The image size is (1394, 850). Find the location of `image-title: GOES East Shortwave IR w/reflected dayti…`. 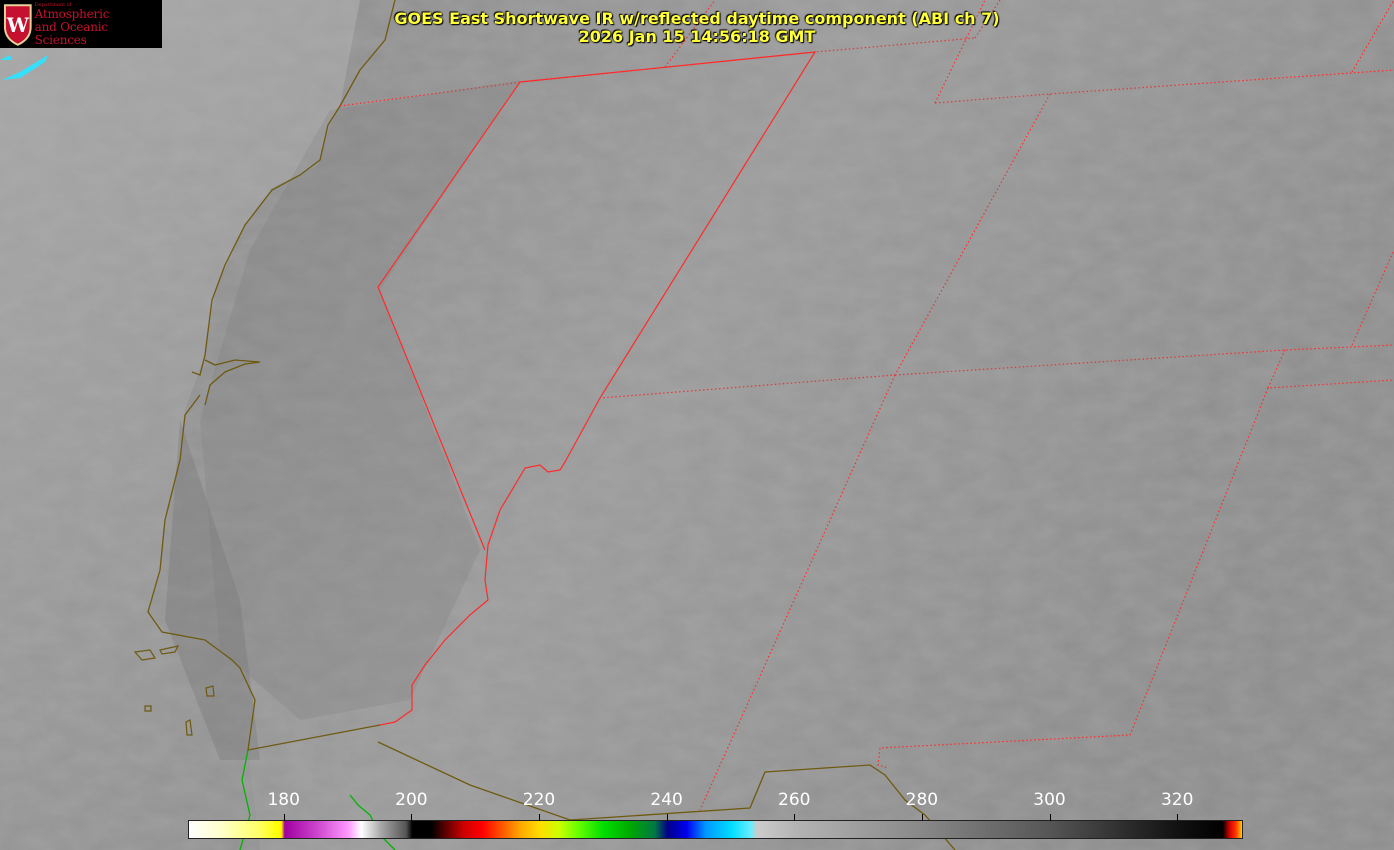

image-title: GOES East Shortwave IR w/reflected dayti… is located at coordinates (697, 18).